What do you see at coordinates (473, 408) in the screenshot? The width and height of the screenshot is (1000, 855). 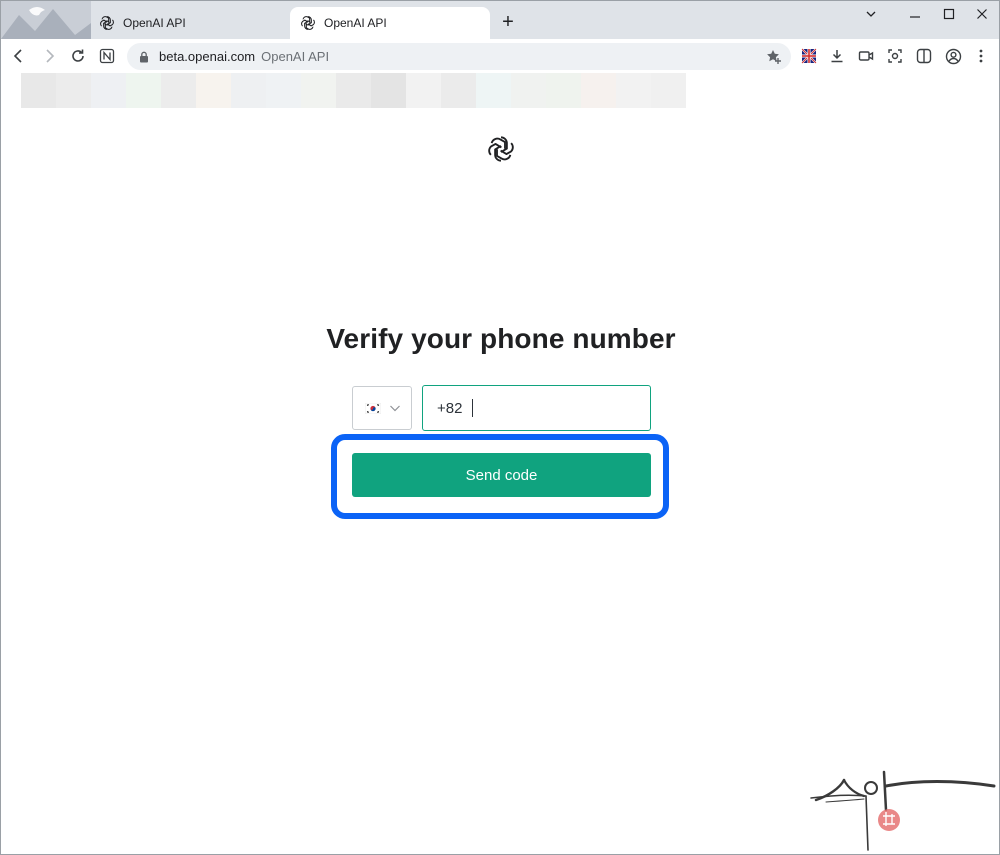 I see `text-caret` at bounding box center [473, 408].